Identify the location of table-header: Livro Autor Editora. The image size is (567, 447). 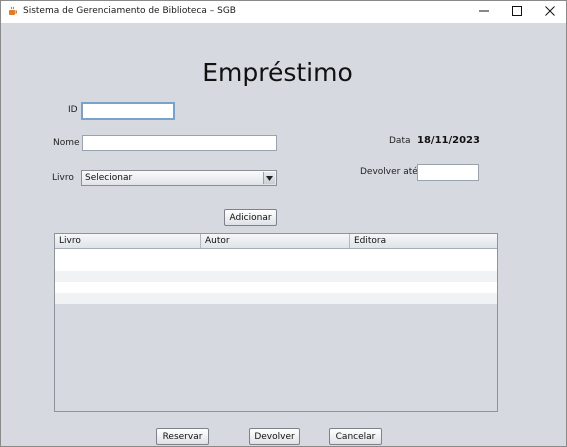
(276, 241).